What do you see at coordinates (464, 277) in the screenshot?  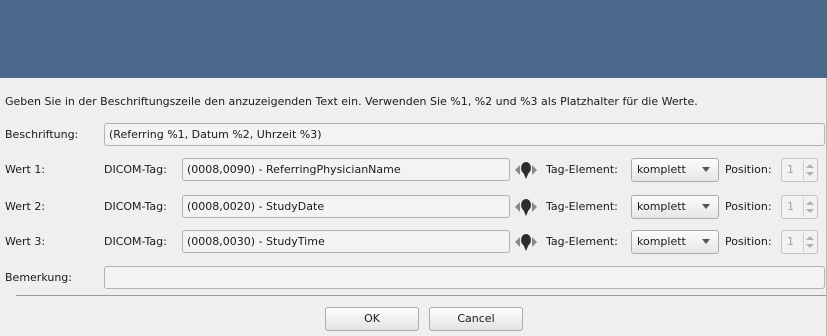 I see `remark-input` at bounding box center [464, 277].